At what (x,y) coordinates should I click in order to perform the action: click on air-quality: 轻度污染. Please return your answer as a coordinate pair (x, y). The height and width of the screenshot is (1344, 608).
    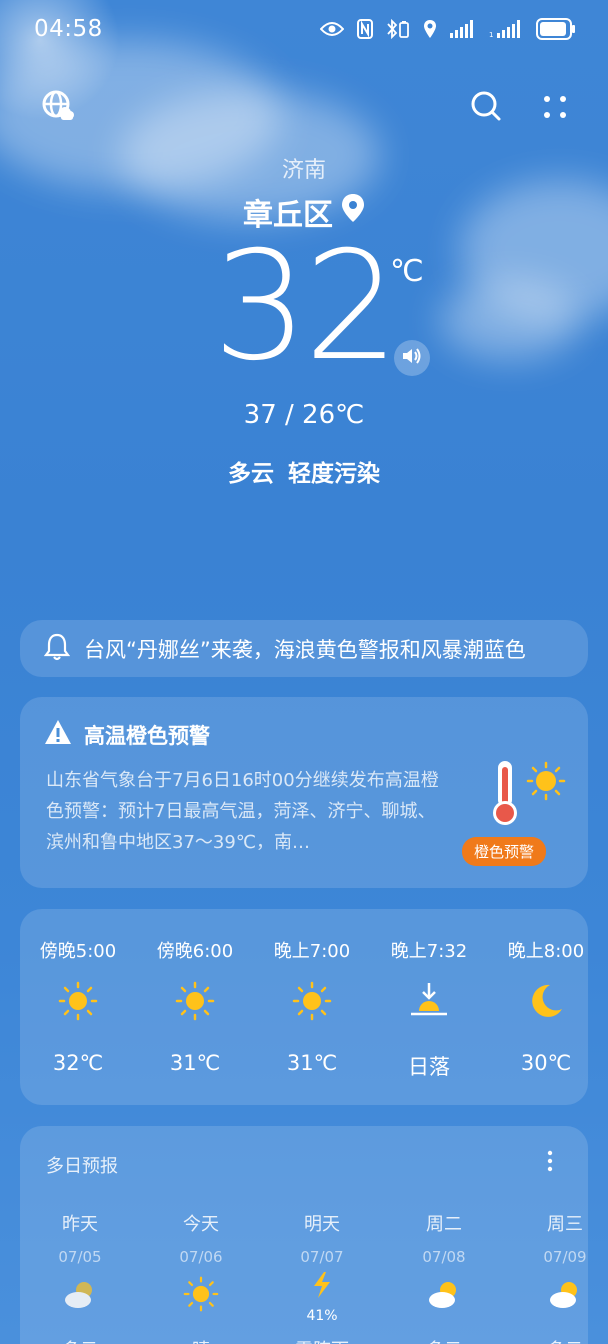
    Looking at the image, I should click on (334, 474).